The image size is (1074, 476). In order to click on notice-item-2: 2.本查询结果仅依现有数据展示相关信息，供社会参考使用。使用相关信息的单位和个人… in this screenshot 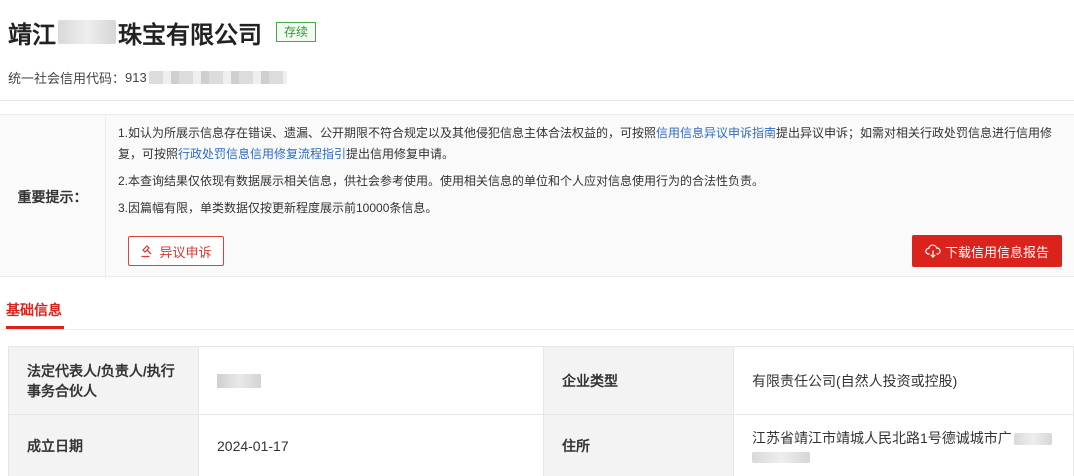, I will do `click(441, 181)`.